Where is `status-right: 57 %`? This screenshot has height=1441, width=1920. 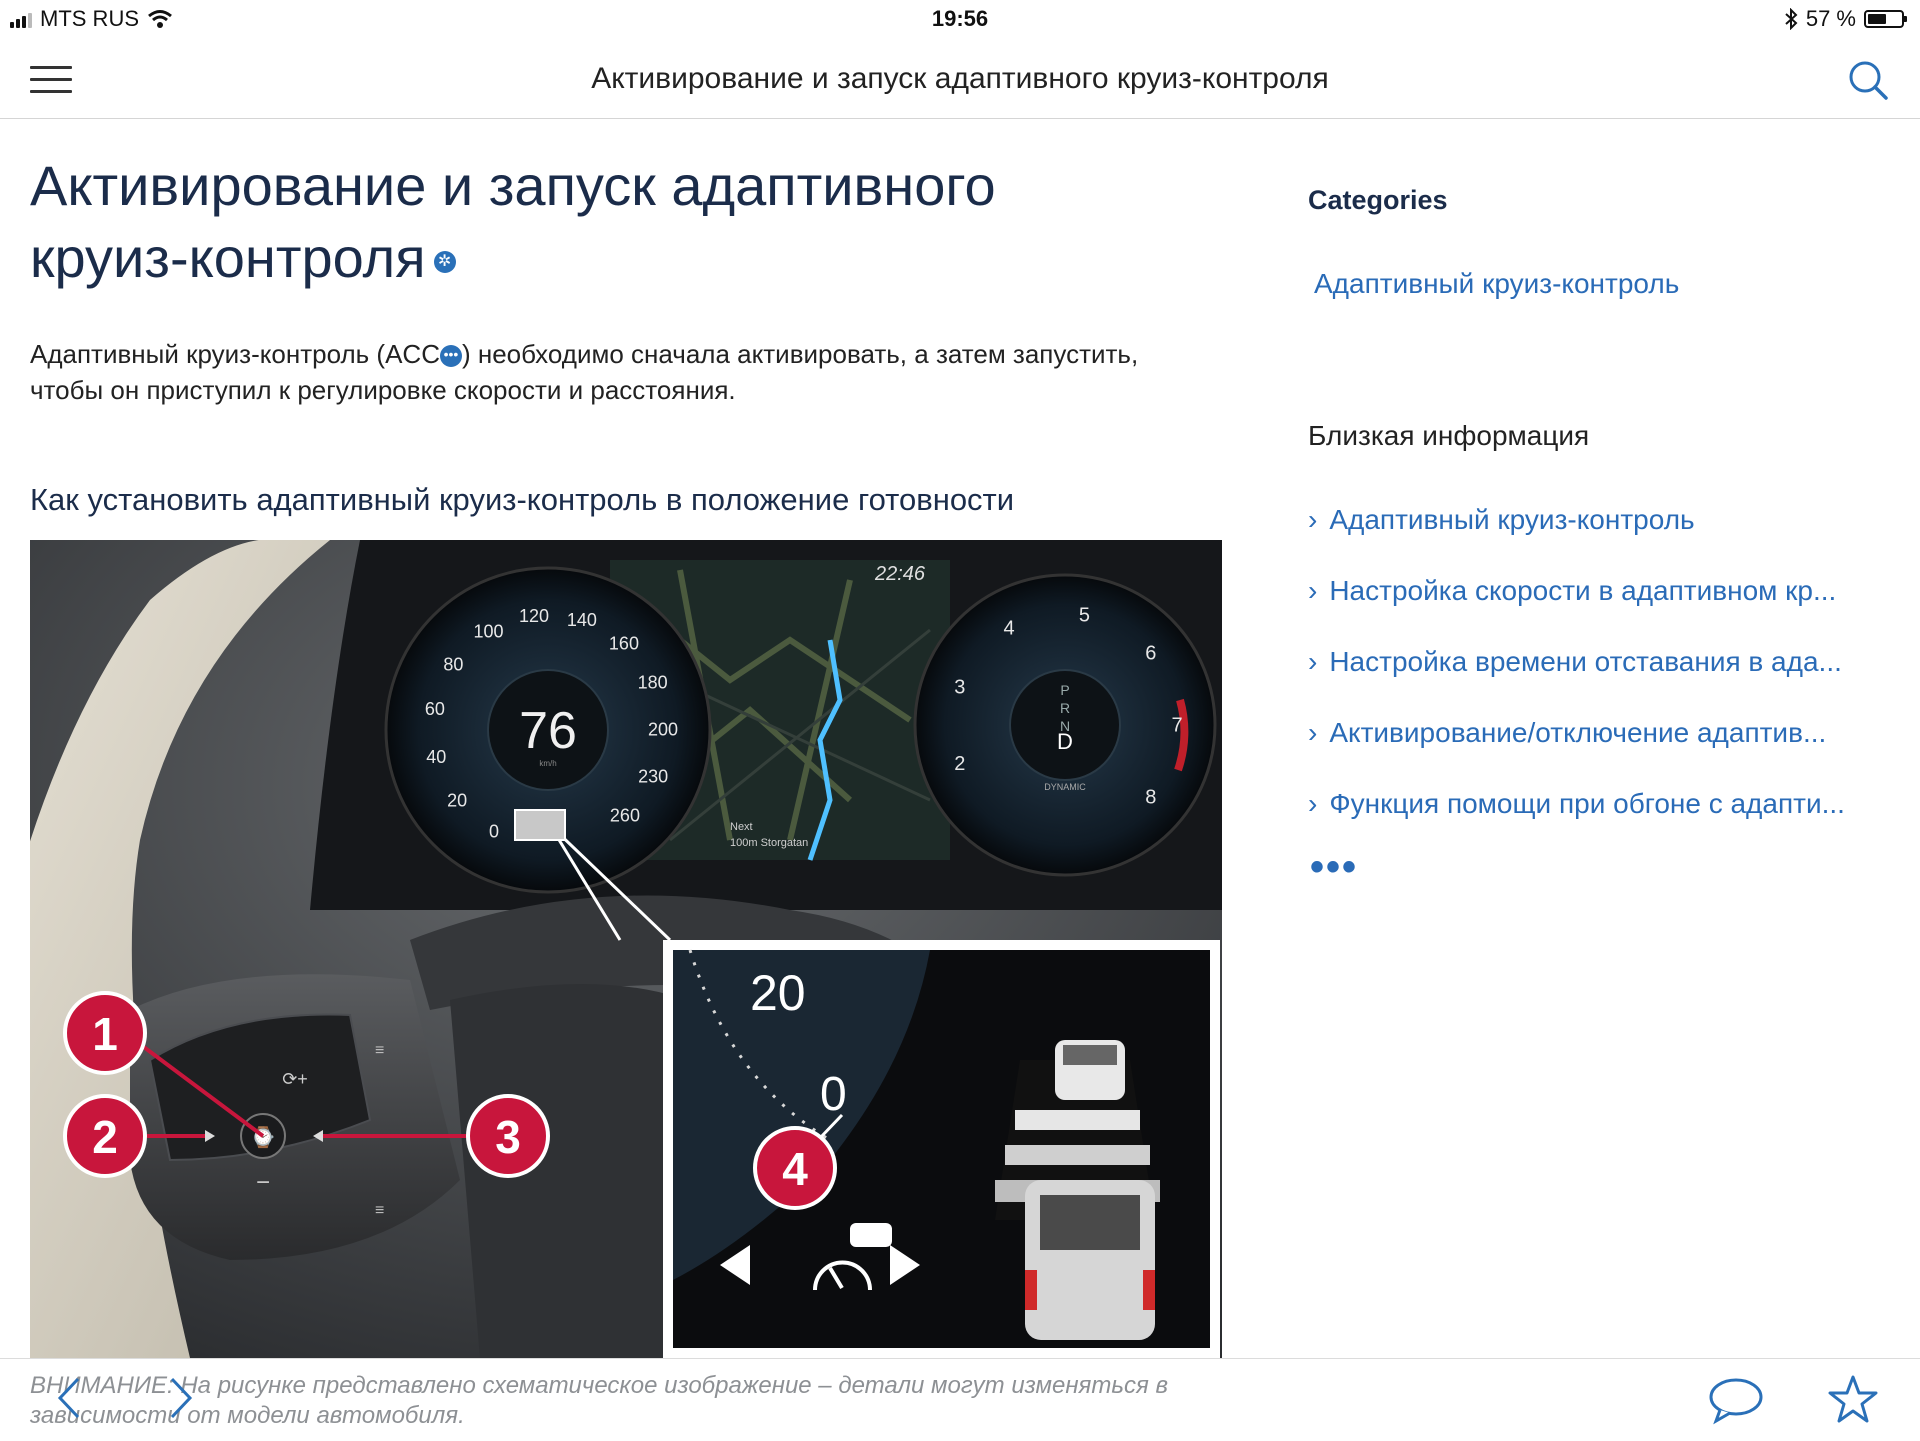
status-right: 57 % is located at coordinates (1845, 19).